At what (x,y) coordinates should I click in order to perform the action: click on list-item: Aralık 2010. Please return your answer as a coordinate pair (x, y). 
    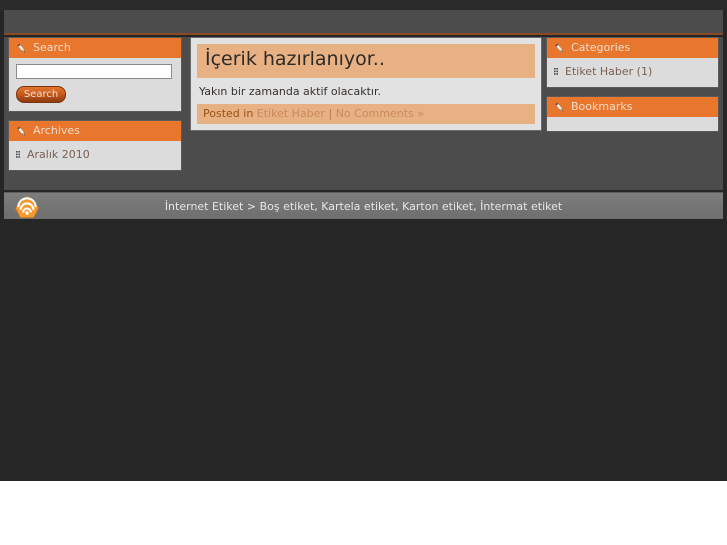
    Looking at the image, I should click on (95, 154).